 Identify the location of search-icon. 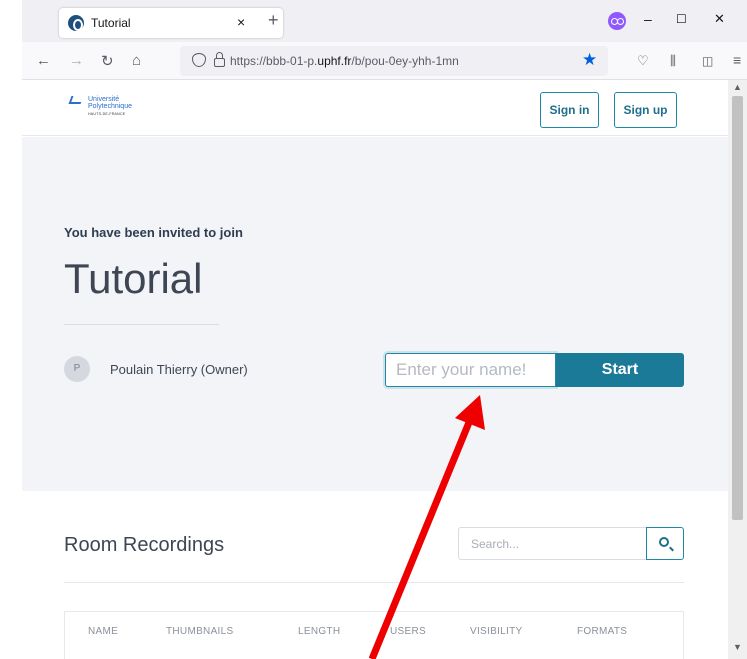
(664, 542).